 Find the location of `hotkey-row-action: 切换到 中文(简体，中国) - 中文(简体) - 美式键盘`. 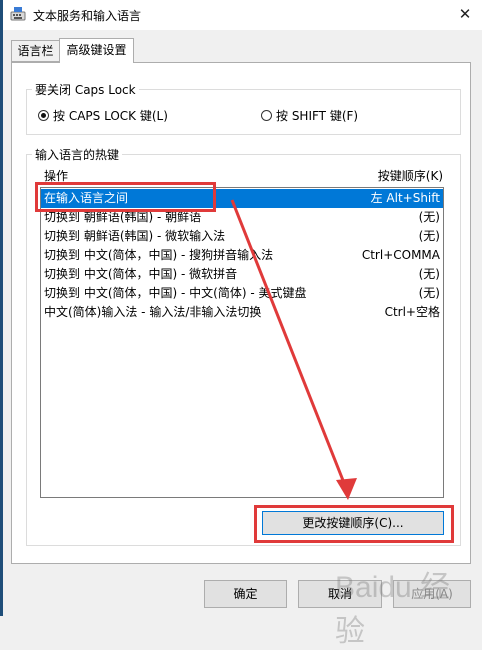

hotkey-row-action: 切换到 中文(简体，中国) - 中文(简体) - 美式键盘 is located at coordinates (175, 293).